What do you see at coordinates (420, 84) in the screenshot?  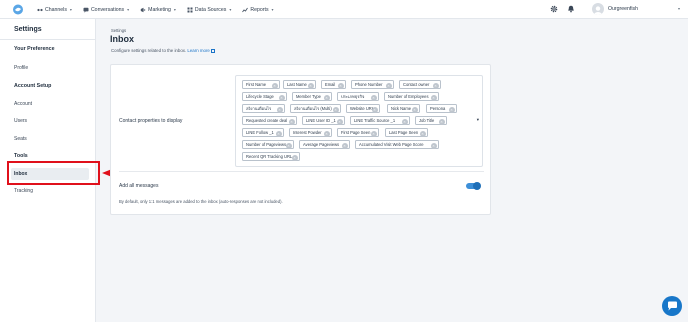 I see `contact-property-tag: Contact owner ×` at bounding box center [420, 84].